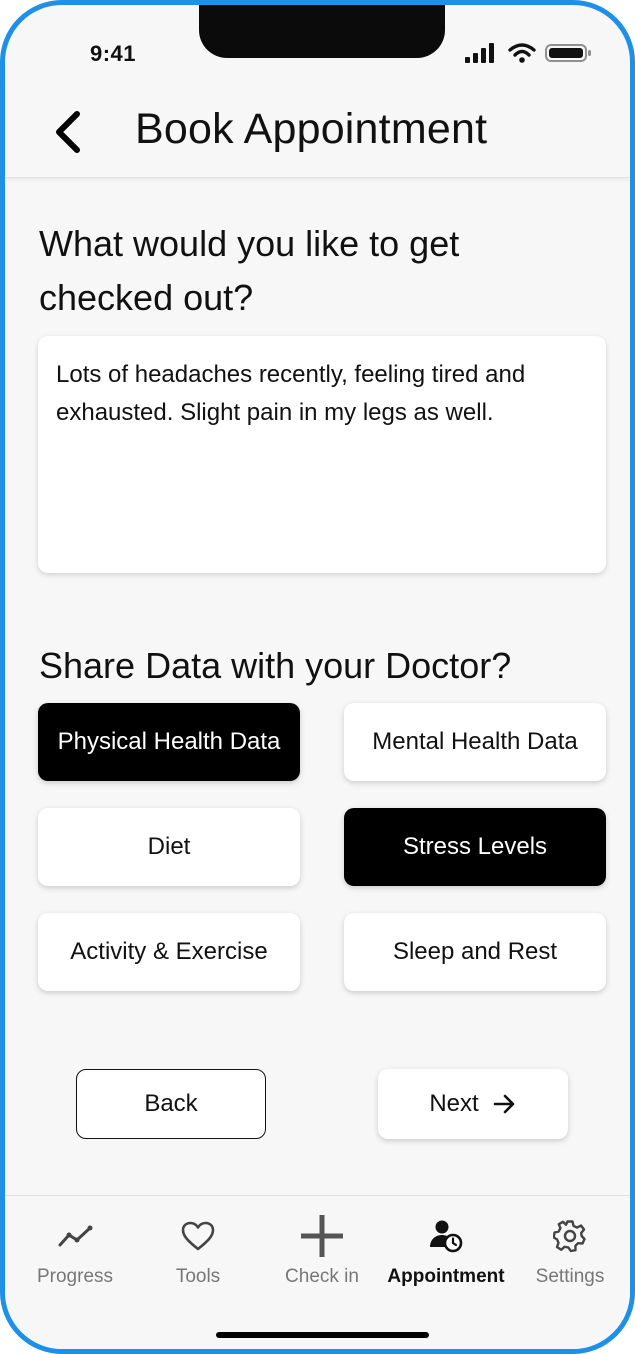 The height and width of the screenshot is (1354, 635). I want to click on tab-progress: Progress, so click(75, 1256).